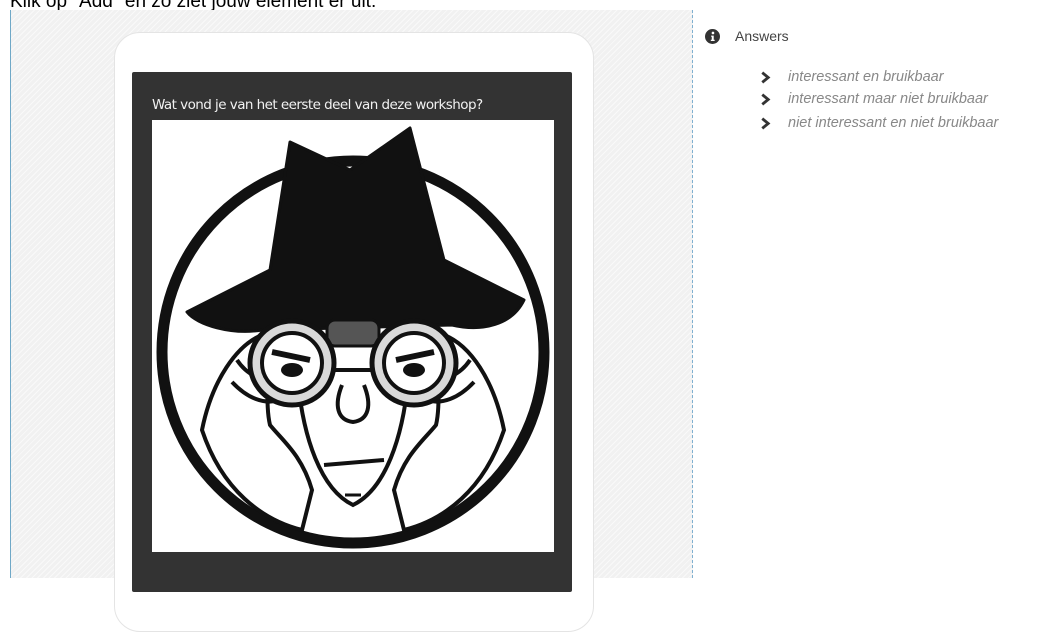  I want to click on answer-label: niet interessant en niet bruikbaar, so click(893, 123).